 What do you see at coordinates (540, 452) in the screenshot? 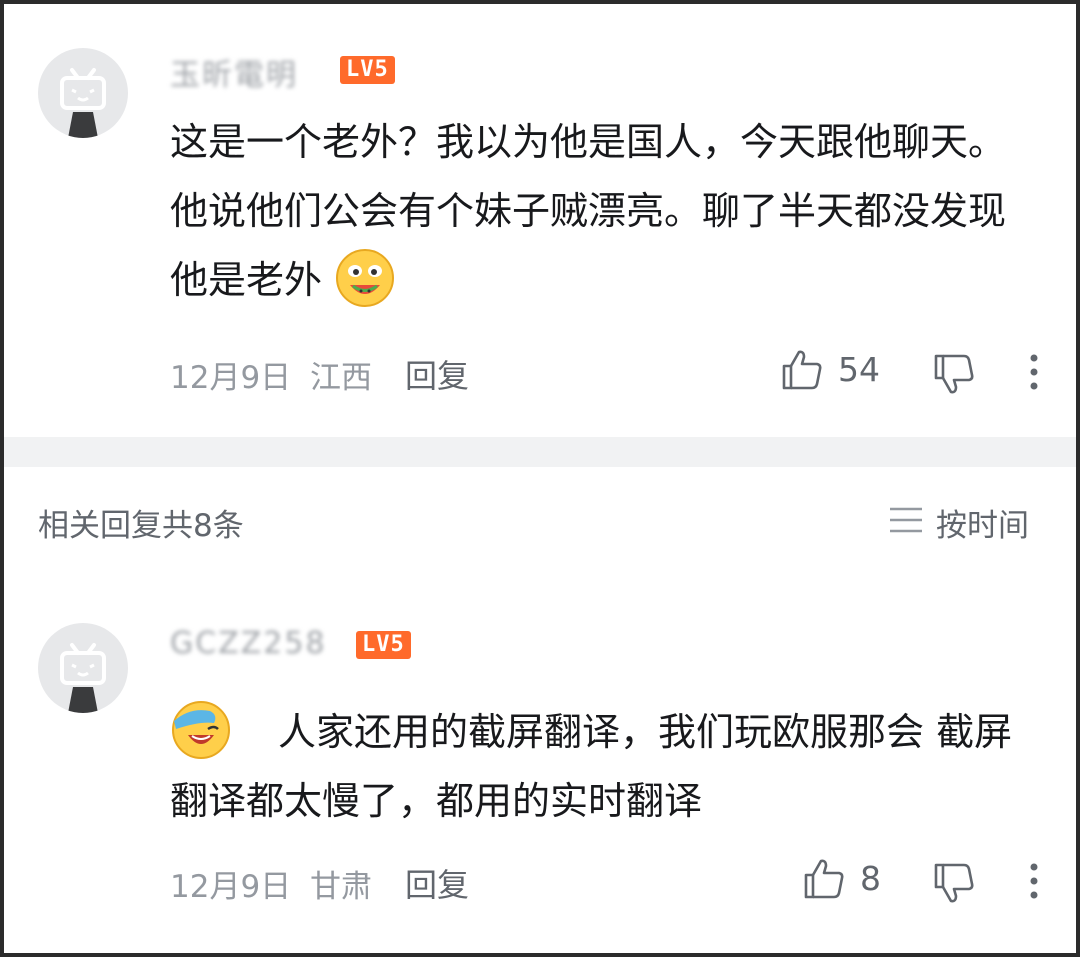
I see `section-divider` at bounding box center [540, 452].